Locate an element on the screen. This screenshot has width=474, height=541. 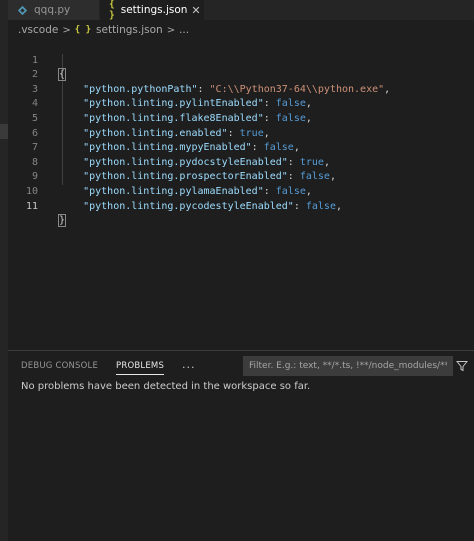
activity-indicator is located at coordinates (4, 131).